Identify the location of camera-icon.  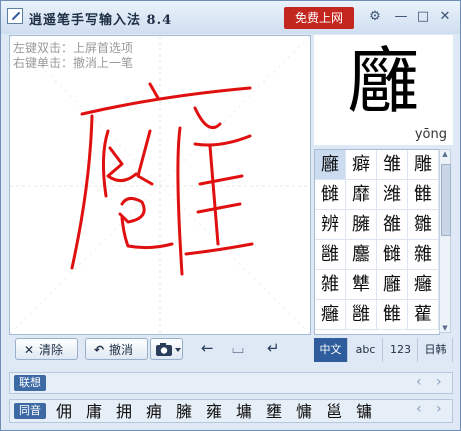
(168, 349).